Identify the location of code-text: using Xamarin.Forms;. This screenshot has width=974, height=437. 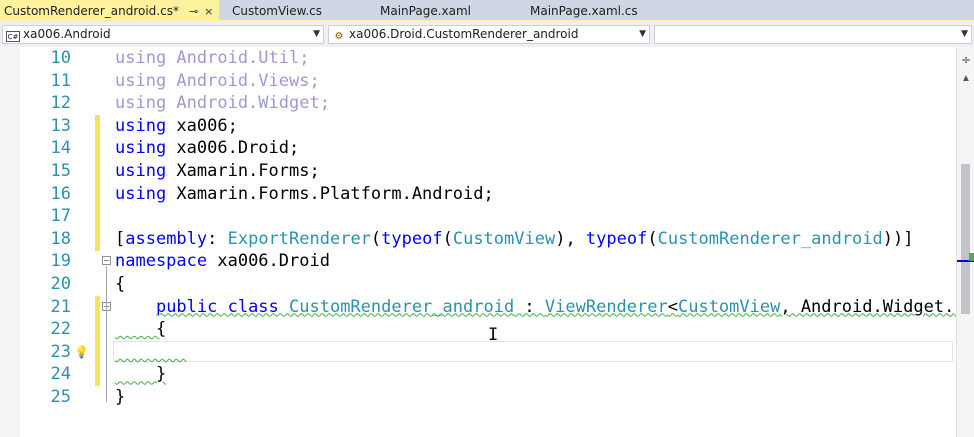
(217, 171).